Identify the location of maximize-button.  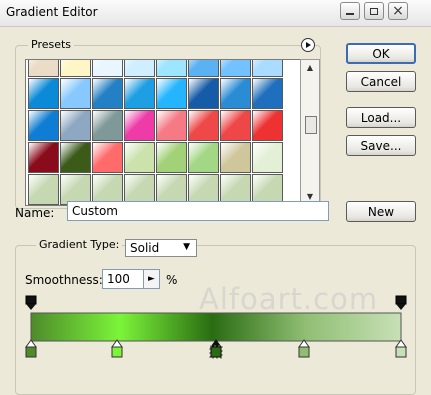
(374, 11).